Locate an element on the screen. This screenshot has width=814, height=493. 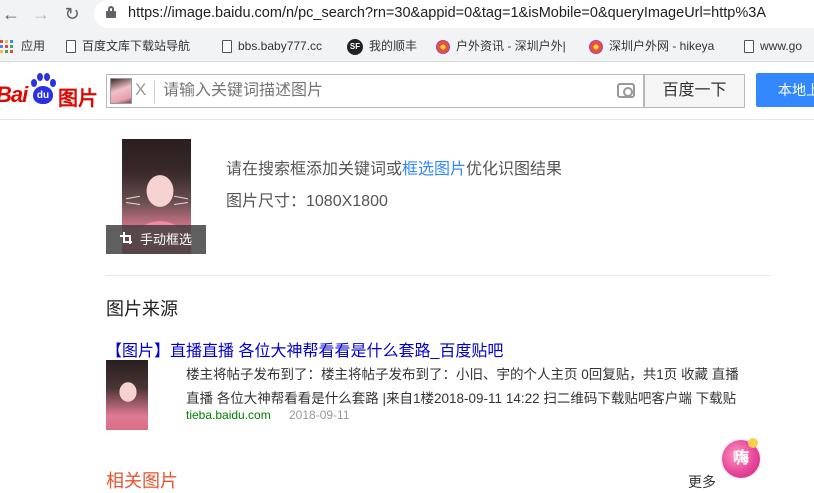
related-heading: 相关图片 is located at coordinates (142, 481).